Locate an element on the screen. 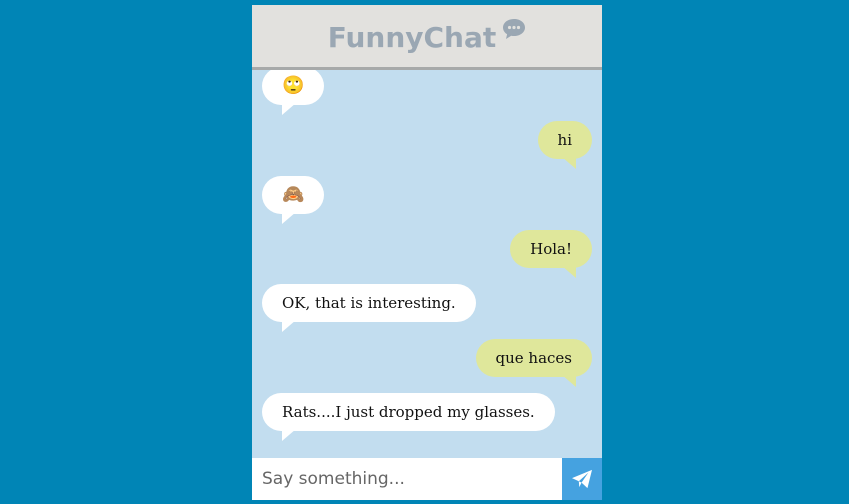 The image size is (849, 504). message-bubble-incoming: OK, that is interesting. is located at coordinates (369, 308).